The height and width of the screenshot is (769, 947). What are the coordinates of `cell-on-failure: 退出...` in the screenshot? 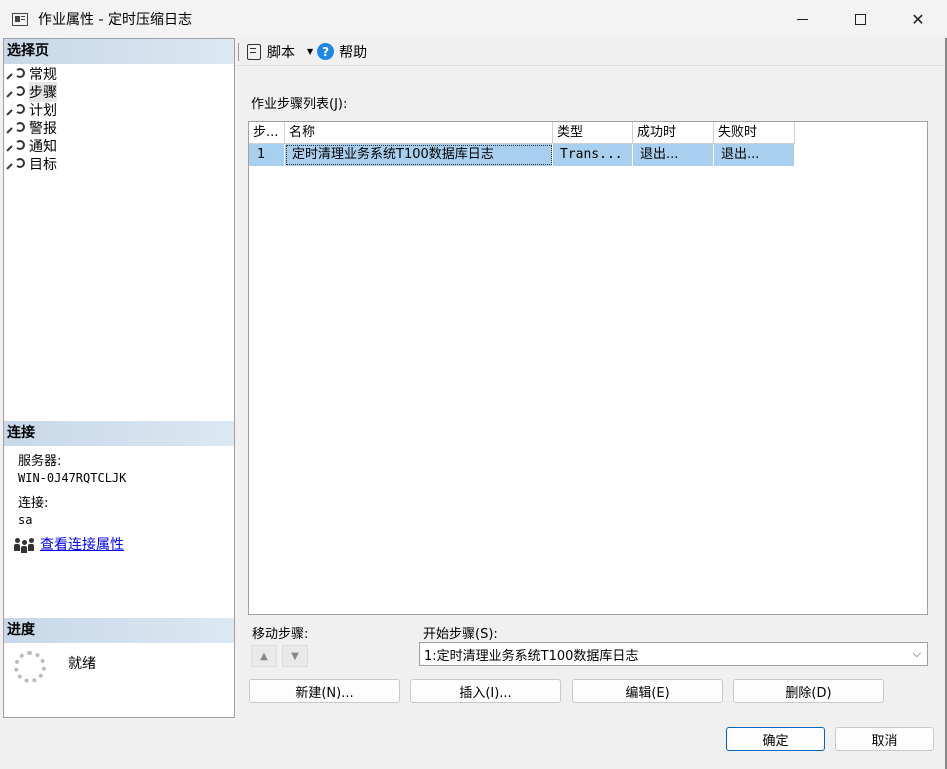 It's located at (754, 155).